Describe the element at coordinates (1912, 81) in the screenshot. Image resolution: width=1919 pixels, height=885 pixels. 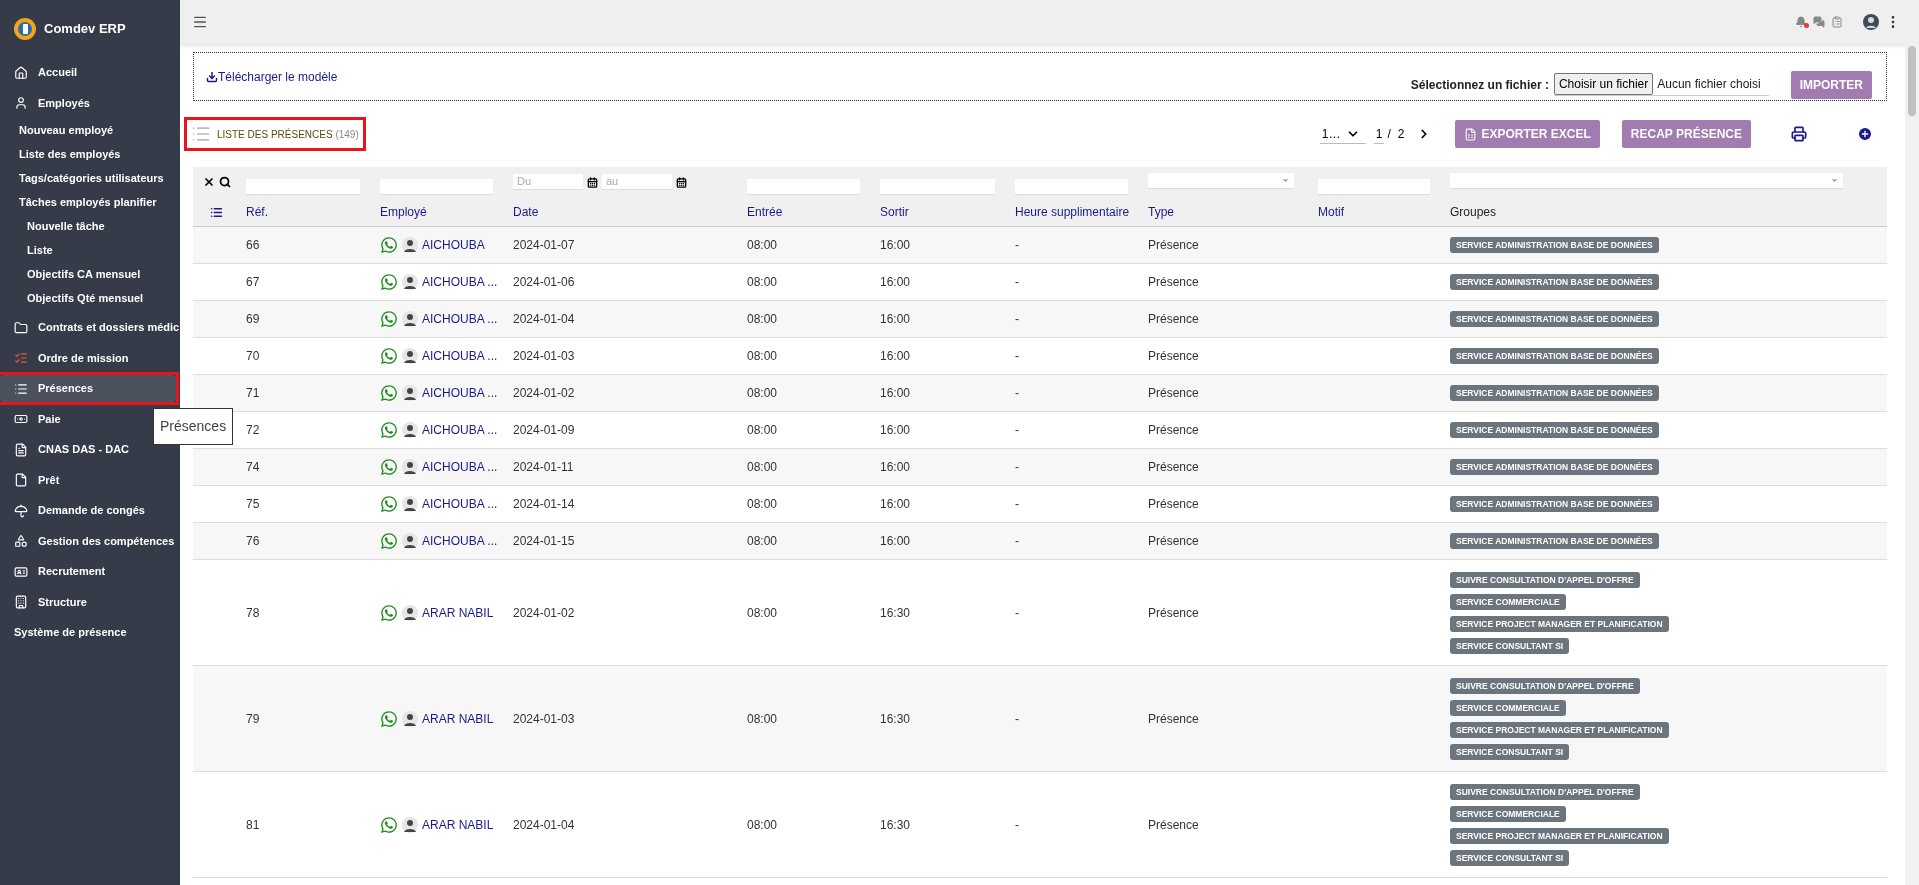
I see `scrollbar-thumb` at that location.